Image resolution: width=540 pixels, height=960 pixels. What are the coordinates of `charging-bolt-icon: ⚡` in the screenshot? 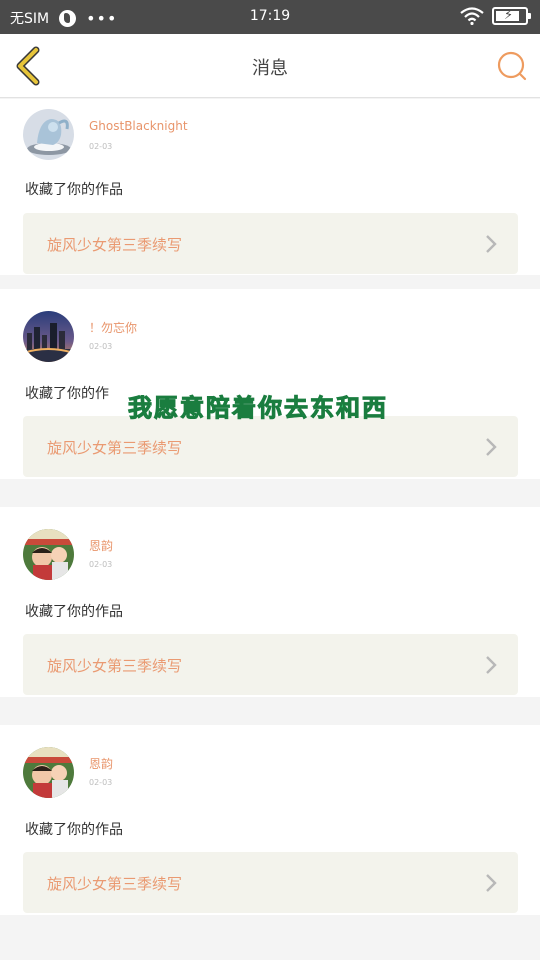 It's located at (509, 15).